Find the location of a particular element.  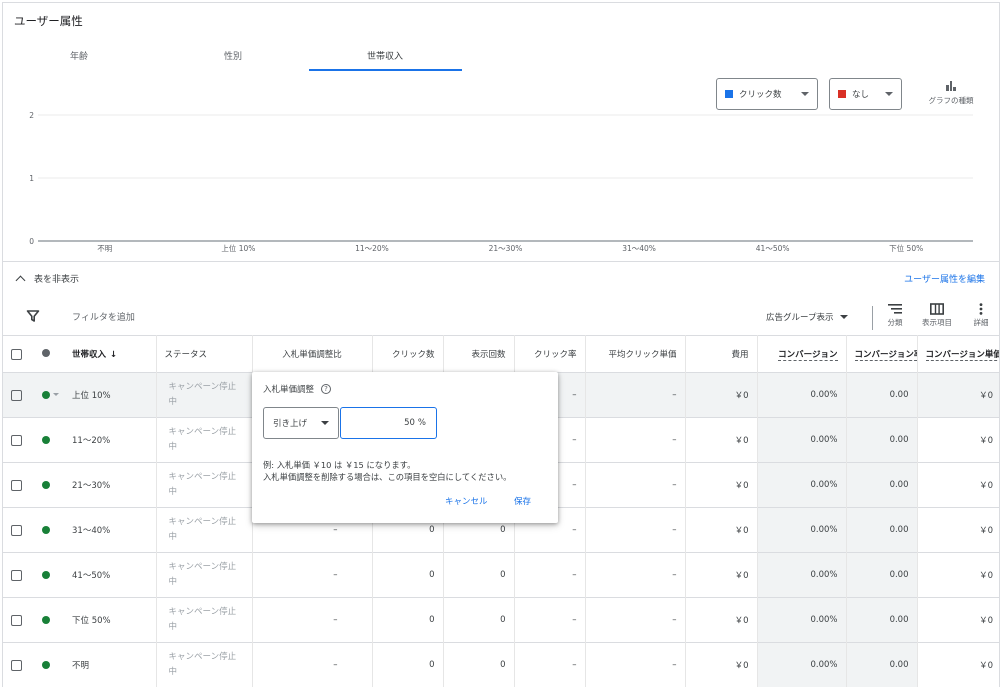

bar-chart-icon is located at coordinates (951, 86).